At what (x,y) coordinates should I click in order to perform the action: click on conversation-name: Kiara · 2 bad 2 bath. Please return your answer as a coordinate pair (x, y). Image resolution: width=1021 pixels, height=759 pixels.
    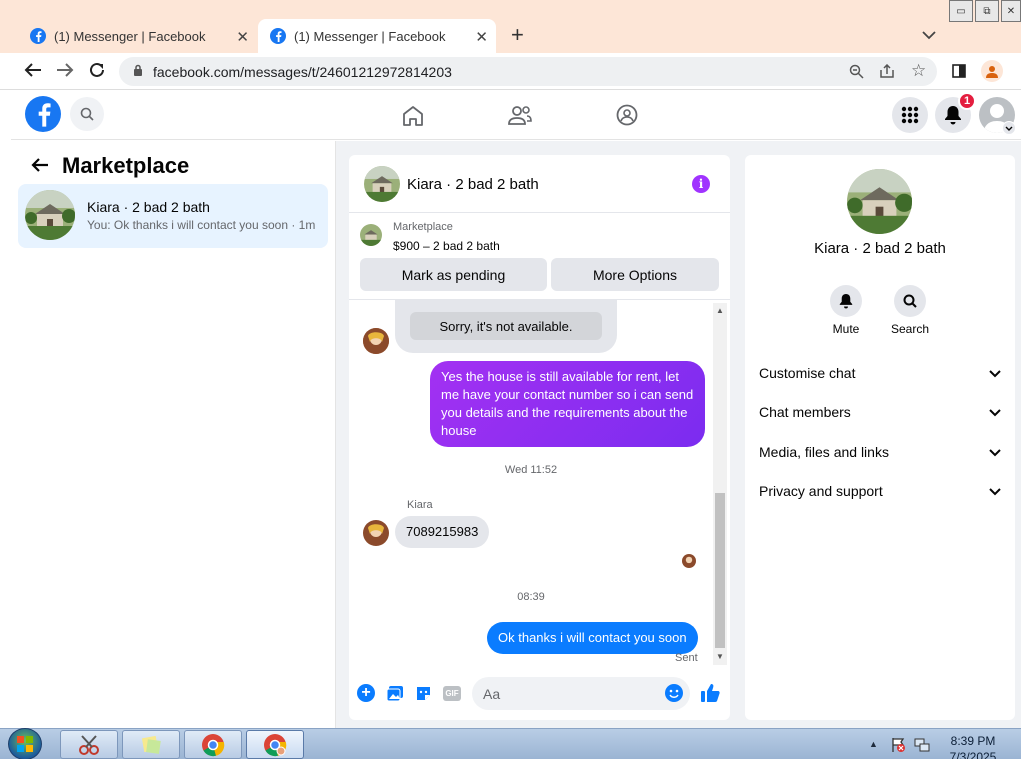
    Looking at the image, I should click on (880, 248).